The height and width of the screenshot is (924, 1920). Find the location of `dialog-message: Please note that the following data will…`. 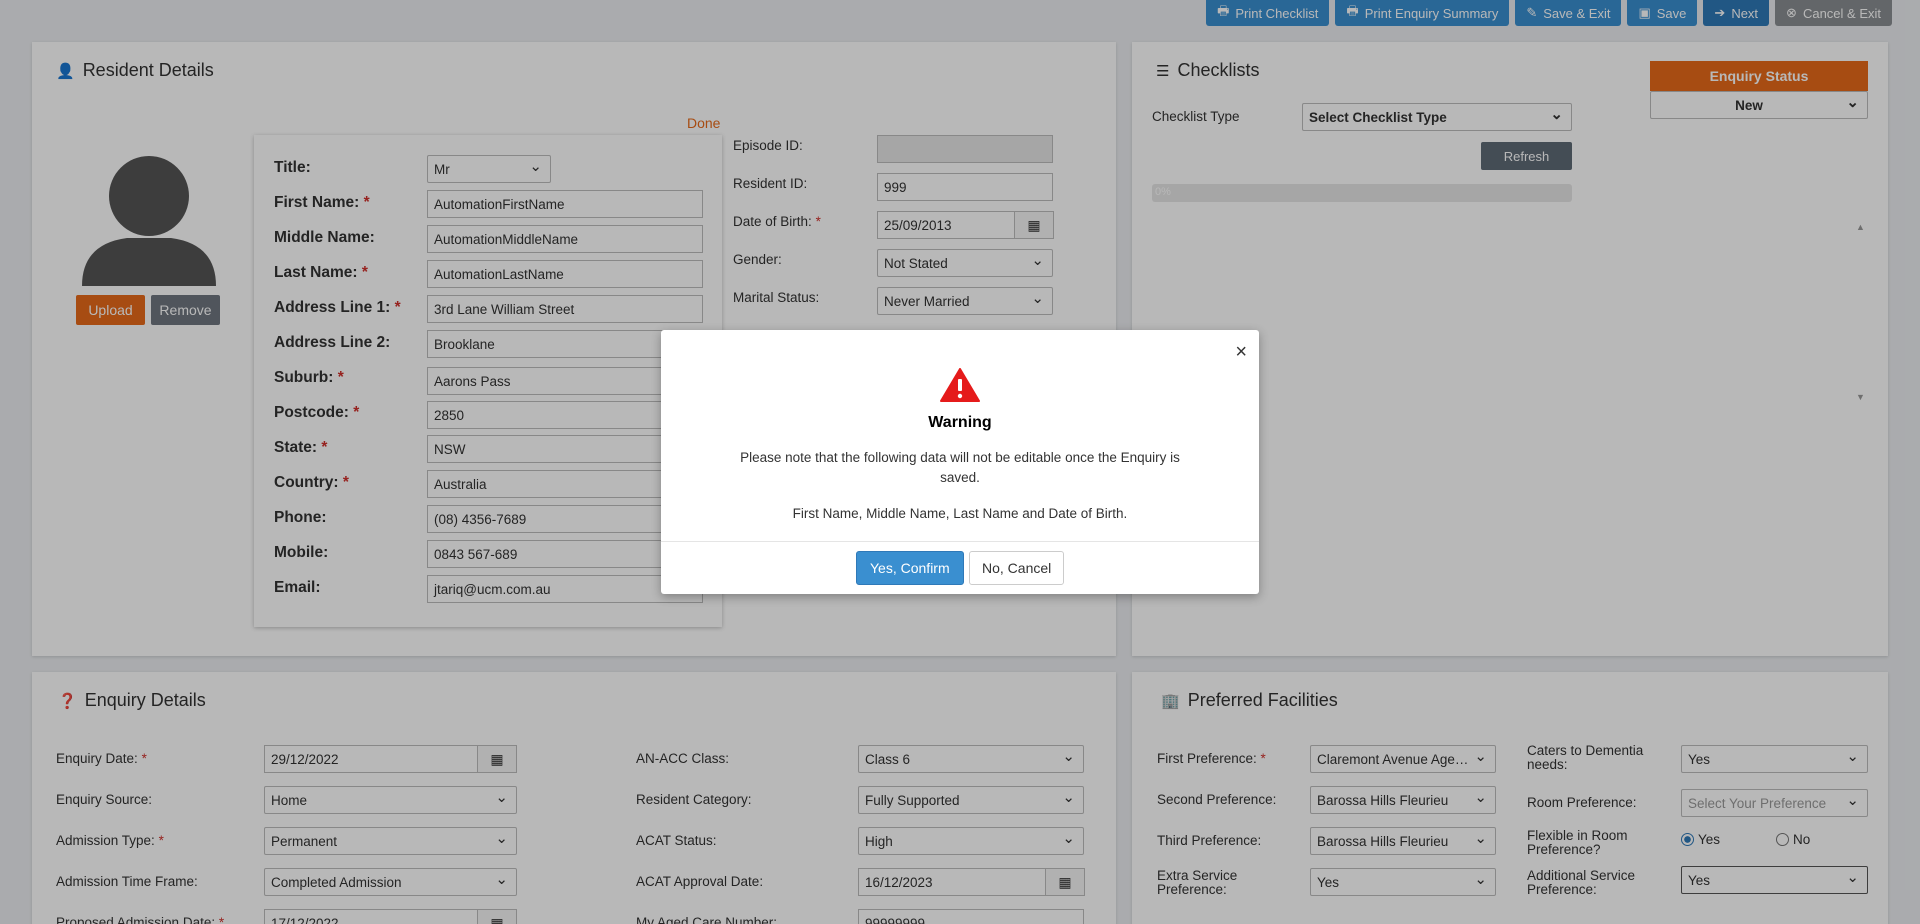

dialog-message: Please note that the following data will… is located at coordinates (960, 467).